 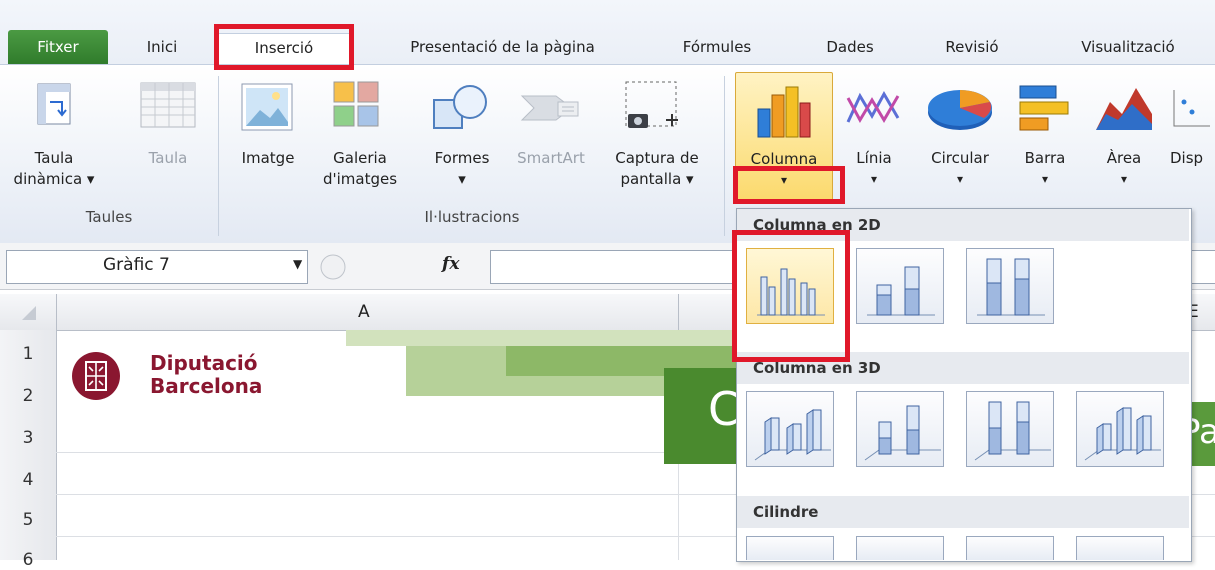 I want to click on area-chart-dropdown-arrow: ▾, so click(x=1124, y=179).